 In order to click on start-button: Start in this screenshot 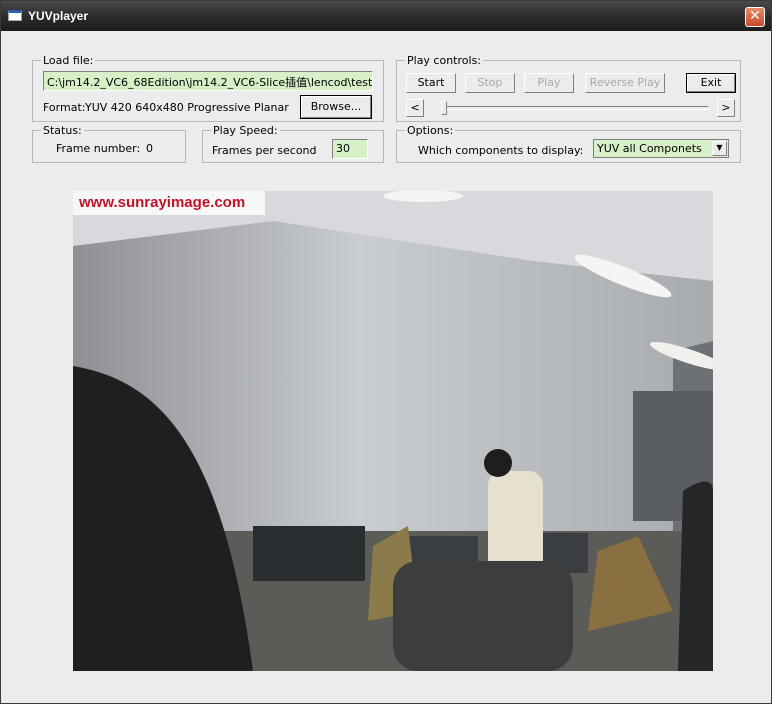, I will do `click(431, 83)`.